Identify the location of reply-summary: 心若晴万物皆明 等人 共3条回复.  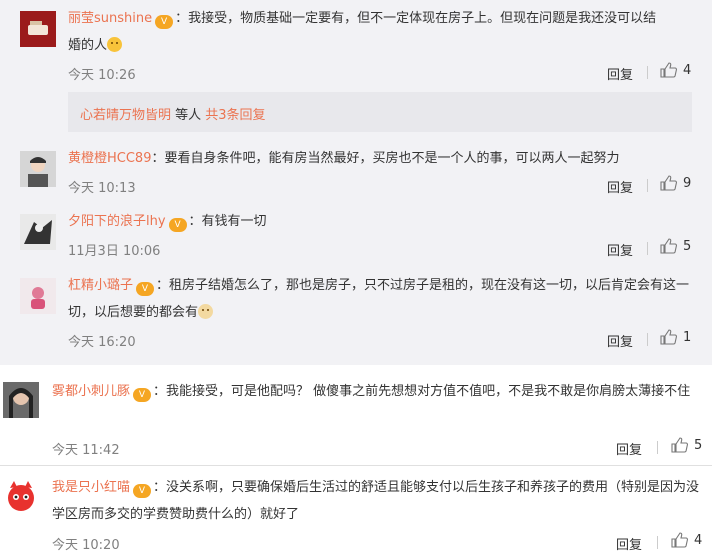
(380, 112).